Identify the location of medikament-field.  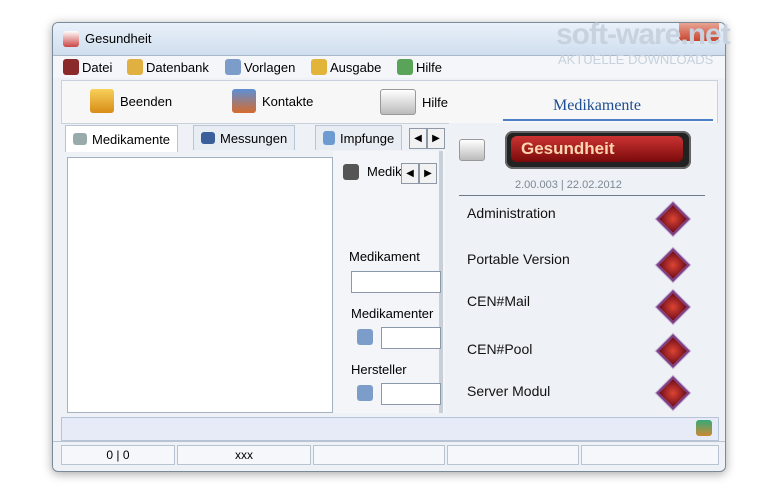
(396, 282).